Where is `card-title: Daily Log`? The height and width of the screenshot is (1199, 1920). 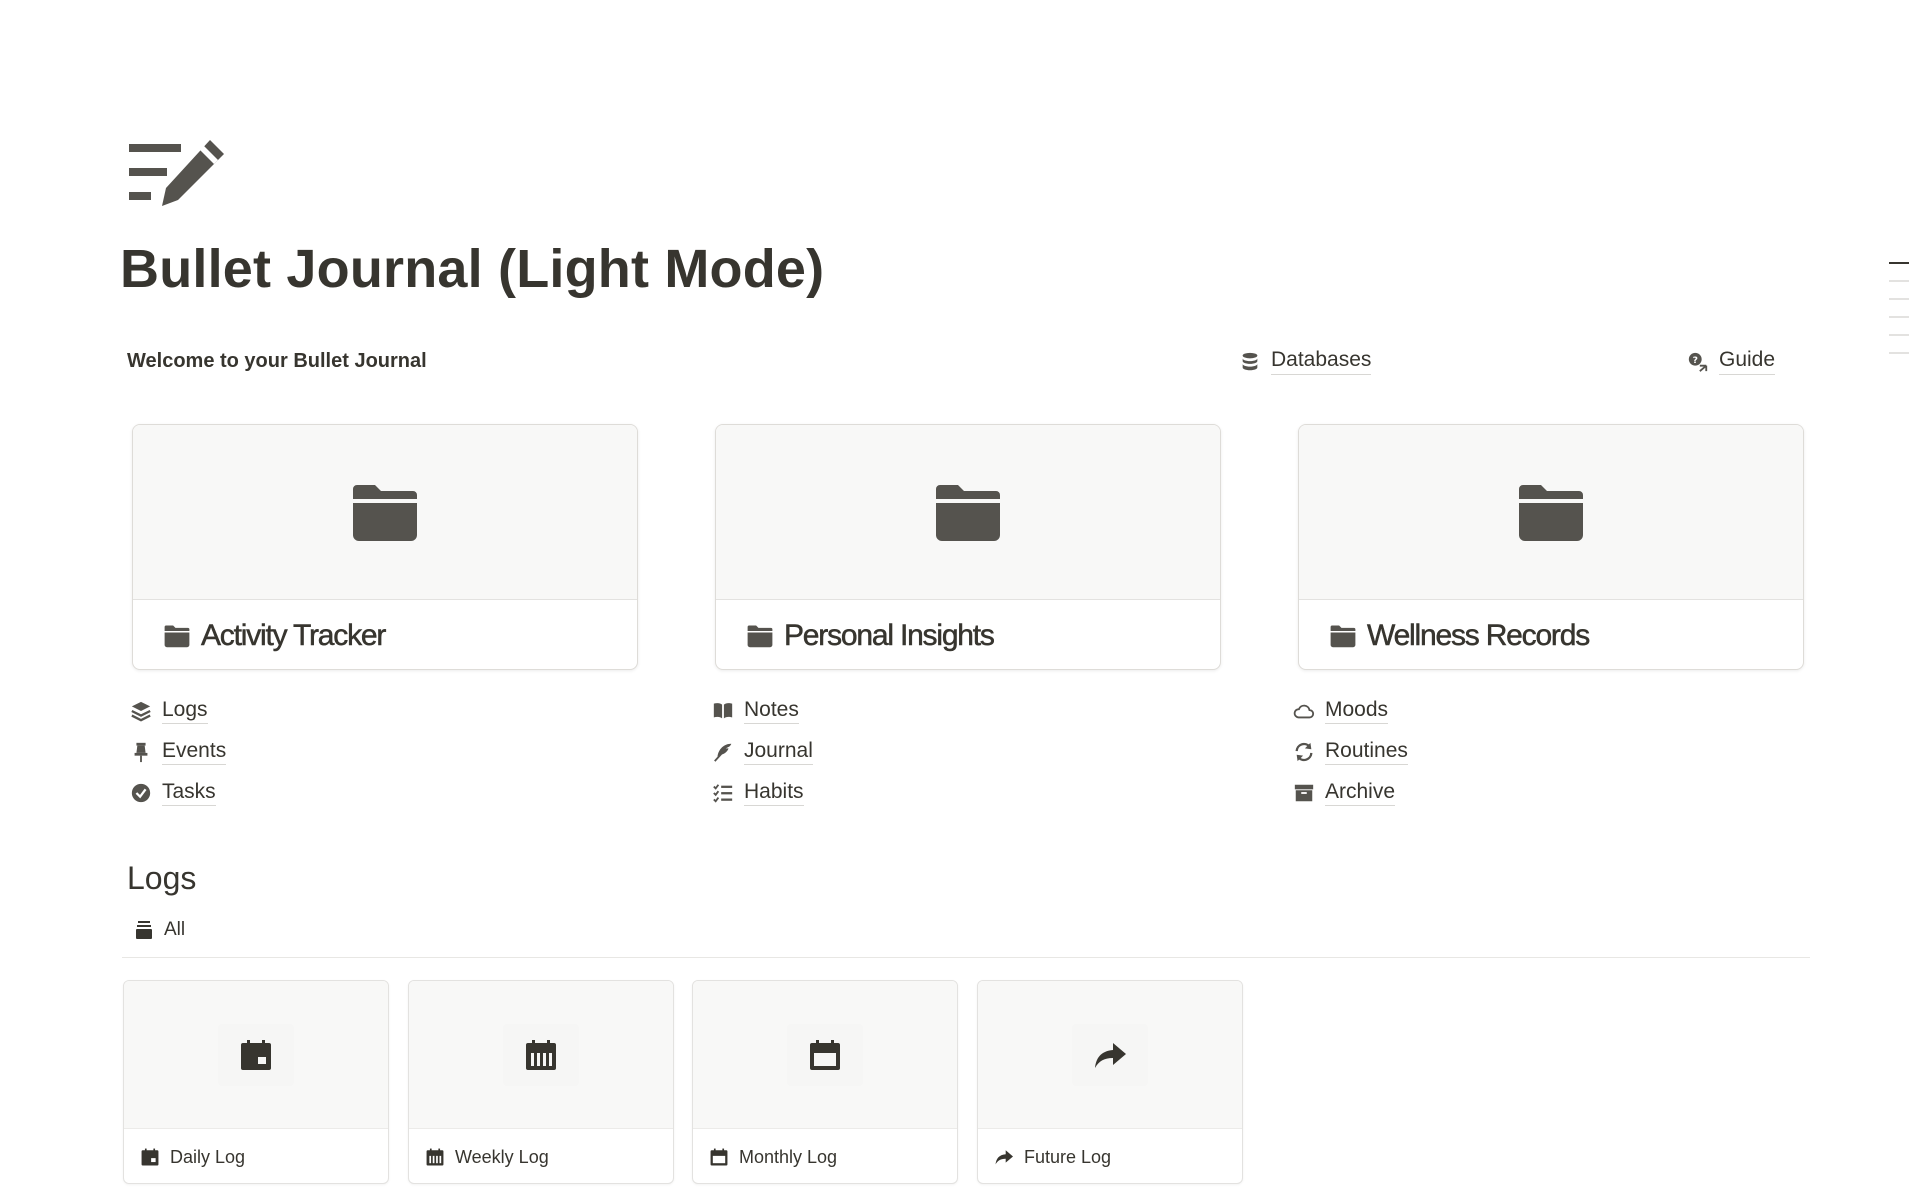
card-title: Daily Log is located at coordinates (208, 1156).